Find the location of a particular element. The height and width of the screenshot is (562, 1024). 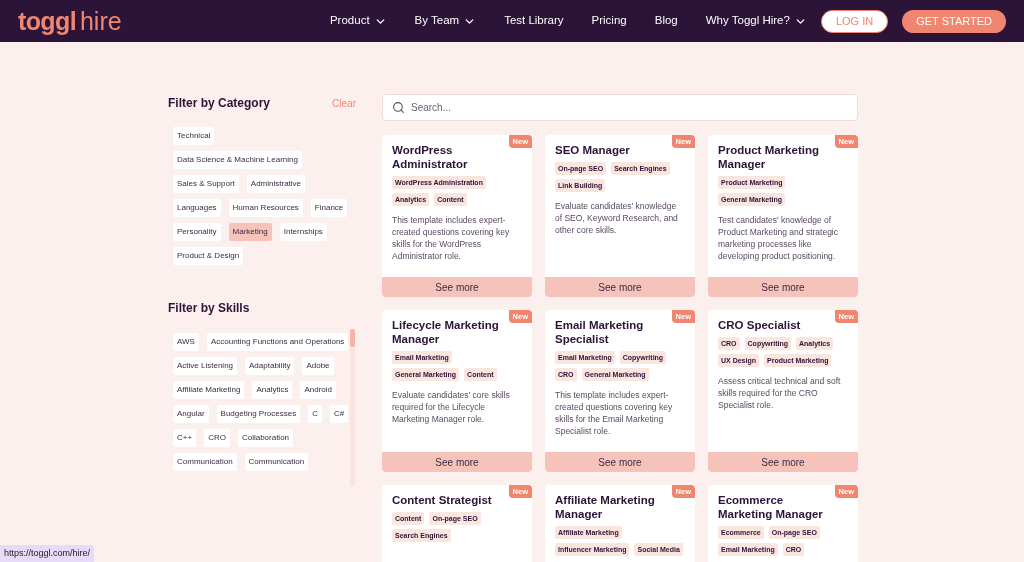

skill-chip: Collaboration is located at coordinates (265, 438).